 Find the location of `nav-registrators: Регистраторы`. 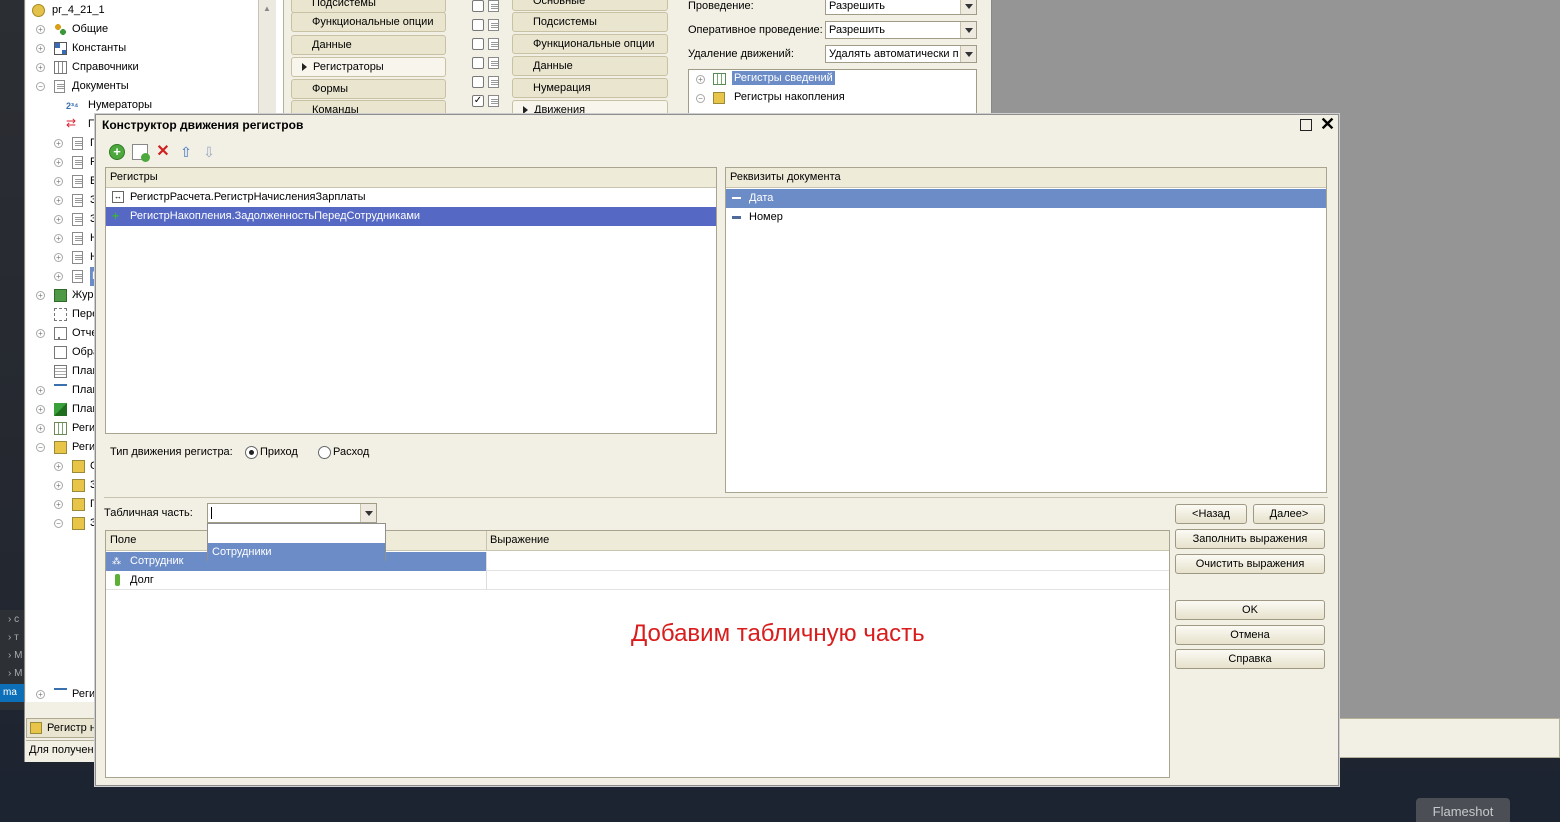

nav-registrators: Регистраторы is located at coordinates (368, 67).